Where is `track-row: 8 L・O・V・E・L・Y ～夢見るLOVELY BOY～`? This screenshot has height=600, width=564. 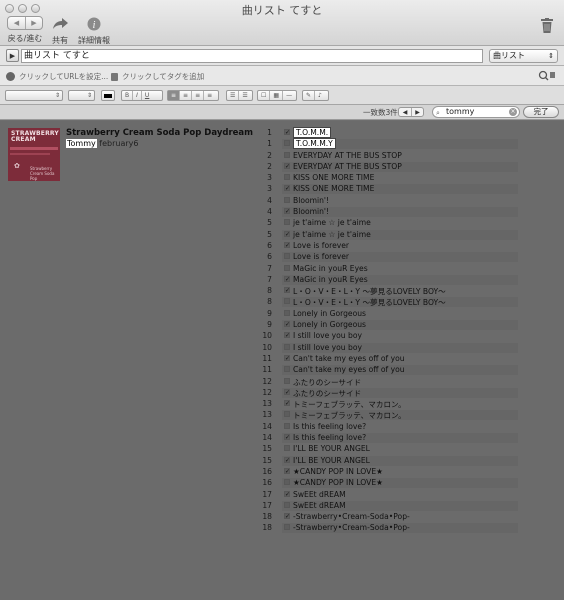 track-row: 8 L・O・V・E・L・Y ～夢見るLOVELY BOY～ is located at coordinates (388, 302).